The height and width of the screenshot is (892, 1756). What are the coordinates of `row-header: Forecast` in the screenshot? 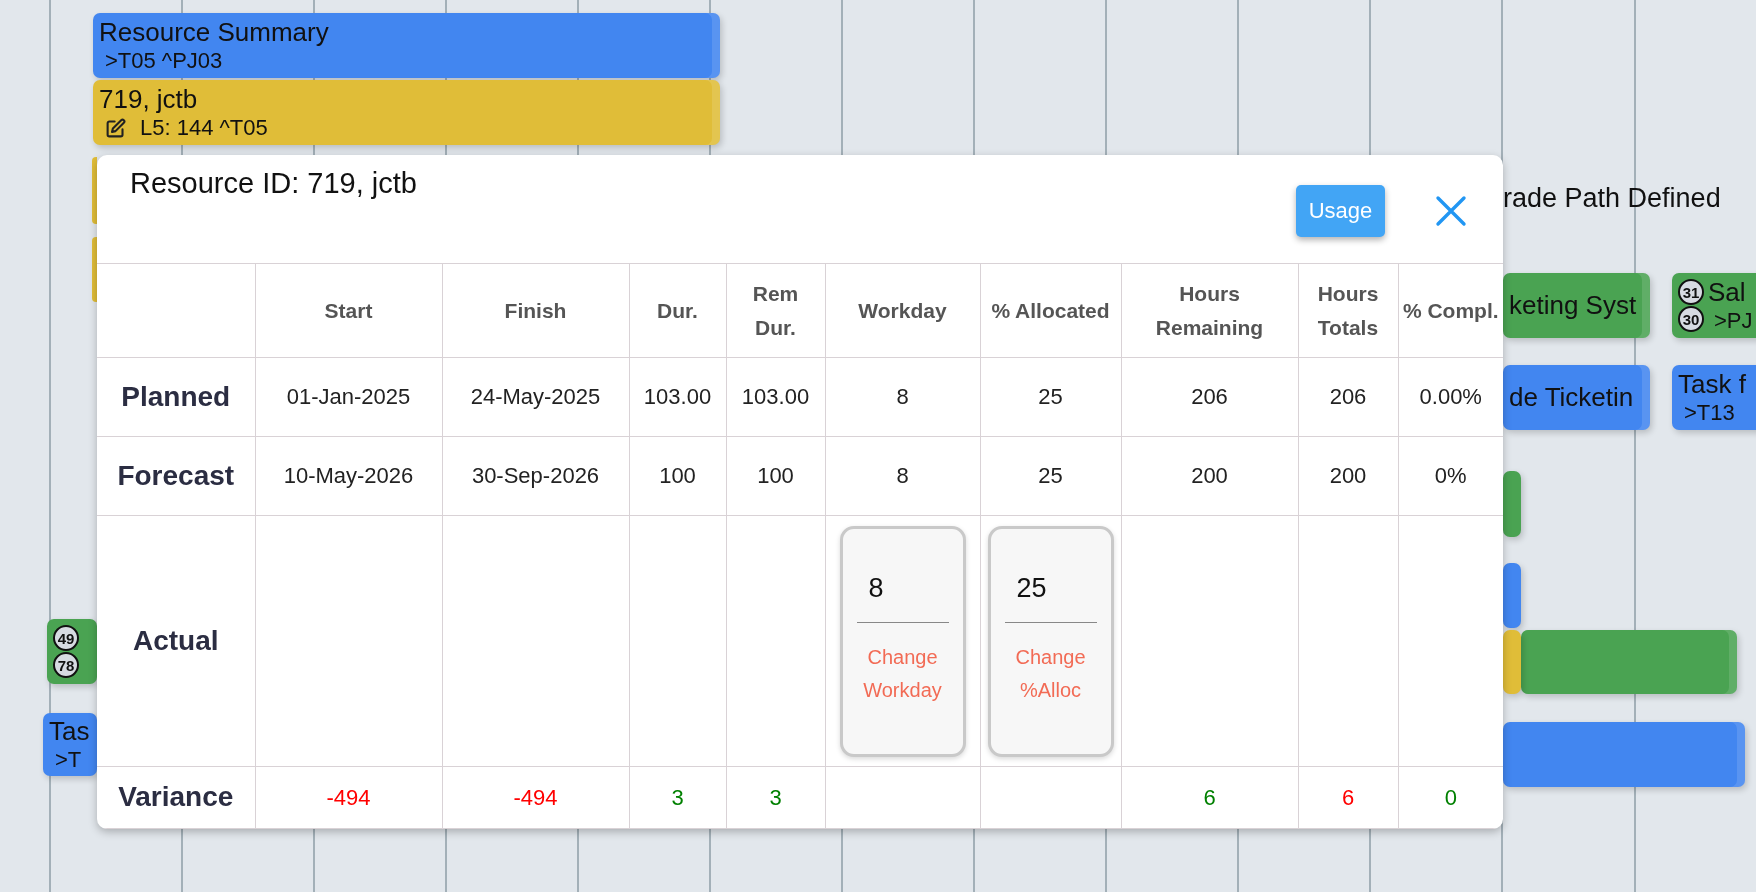 It's located at (176, 476).